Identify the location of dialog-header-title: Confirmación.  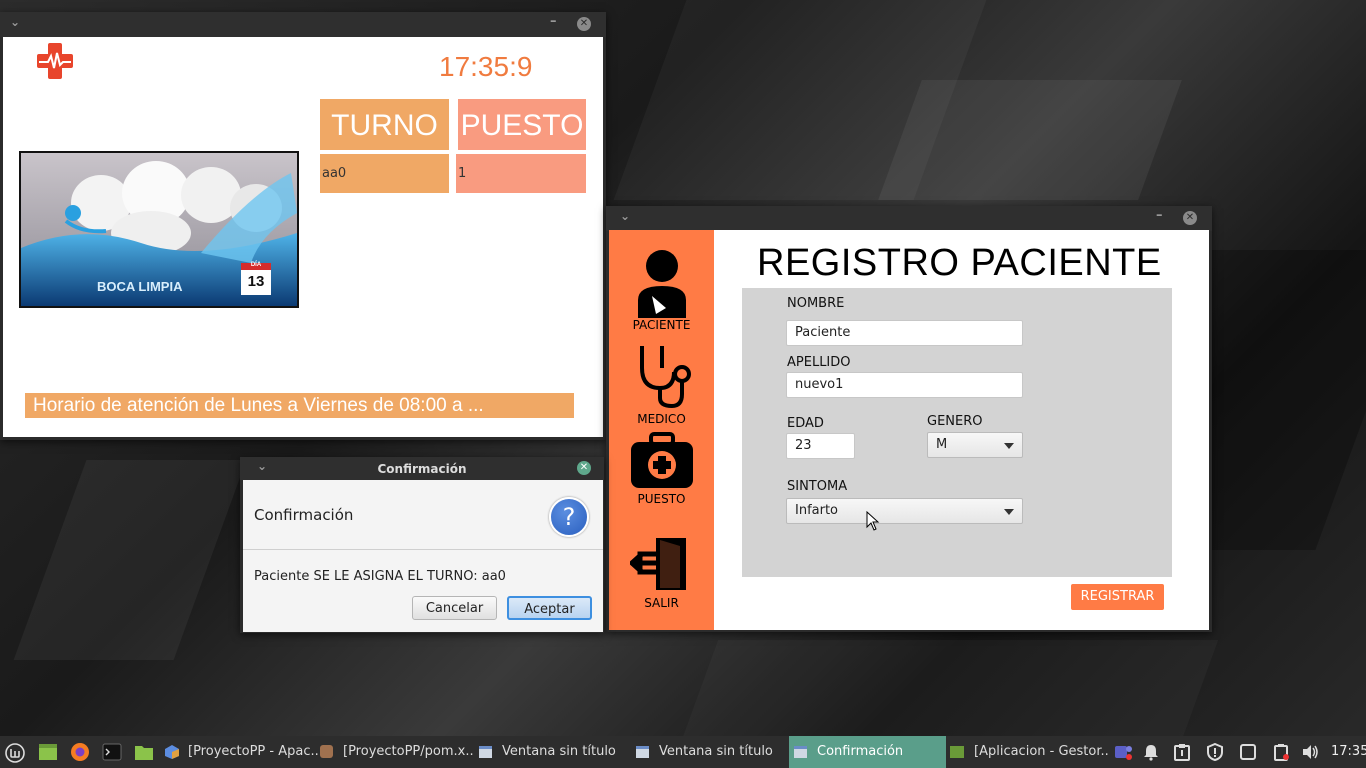
(304, 515).